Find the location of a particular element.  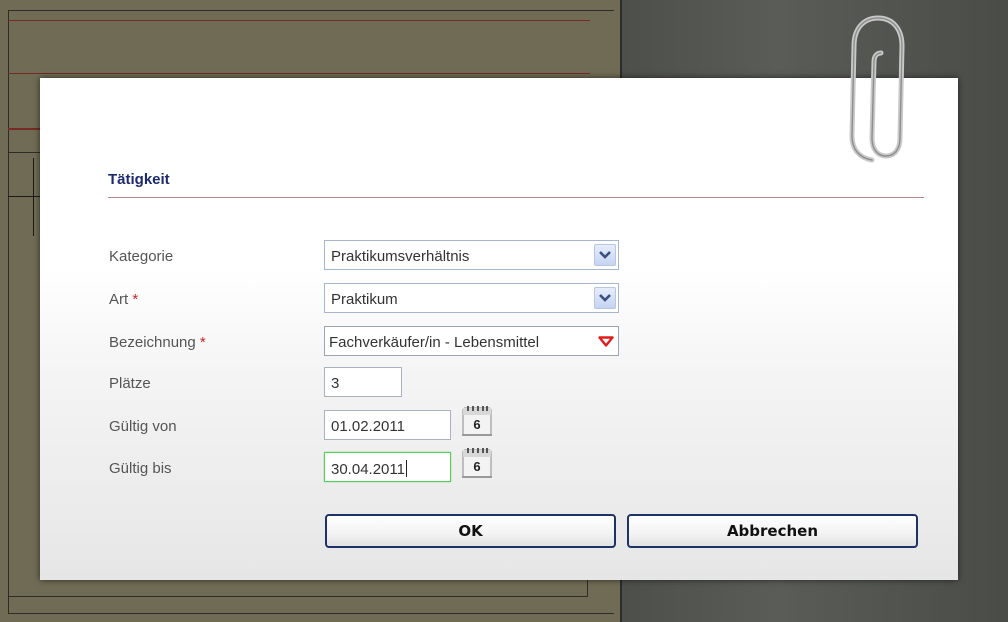

kategorie-label: Kategorie is located at coordinates (141, 256).